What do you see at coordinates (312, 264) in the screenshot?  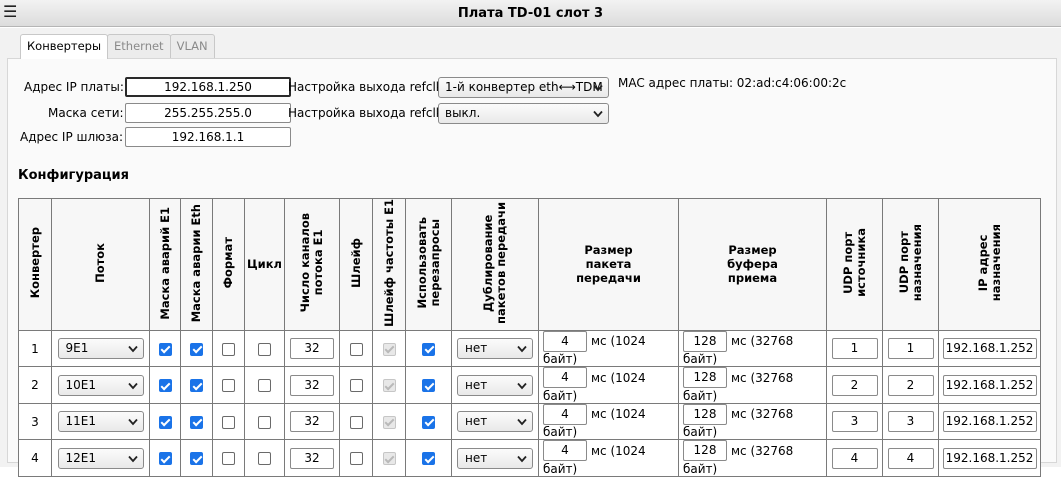 I see `col-channels: Число каналов потока E1` at bounding box center [312, 264].